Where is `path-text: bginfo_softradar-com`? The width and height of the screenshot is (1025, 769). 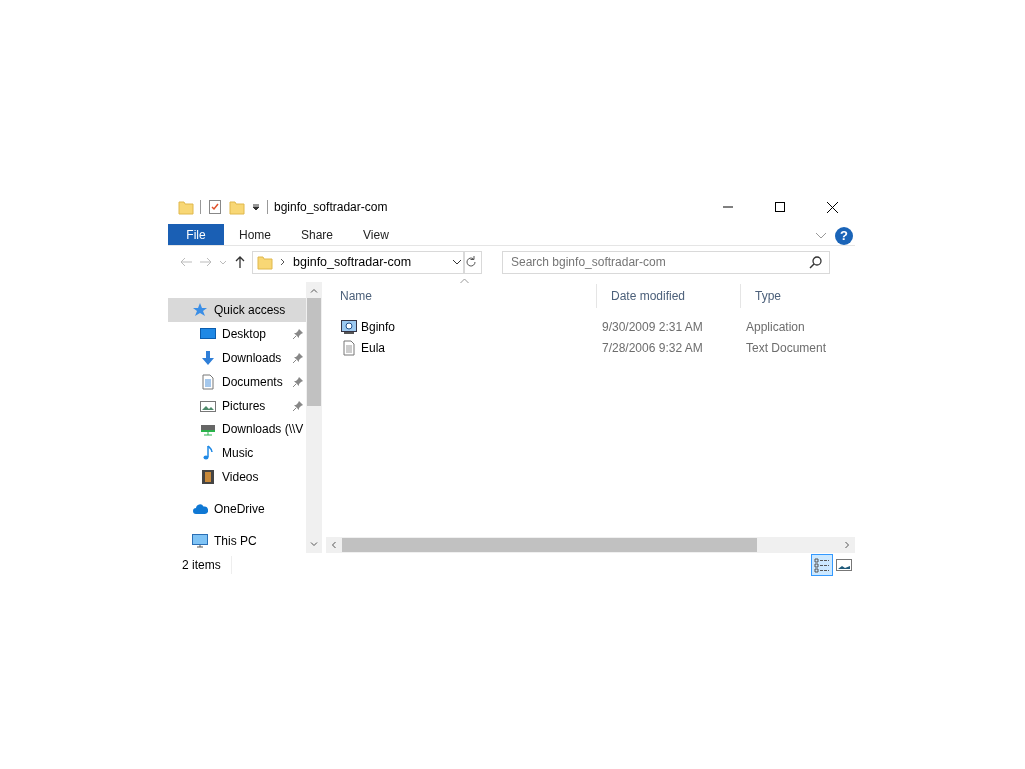
path-text: bginfo_softradar-com is located at coordinates (353, 262).